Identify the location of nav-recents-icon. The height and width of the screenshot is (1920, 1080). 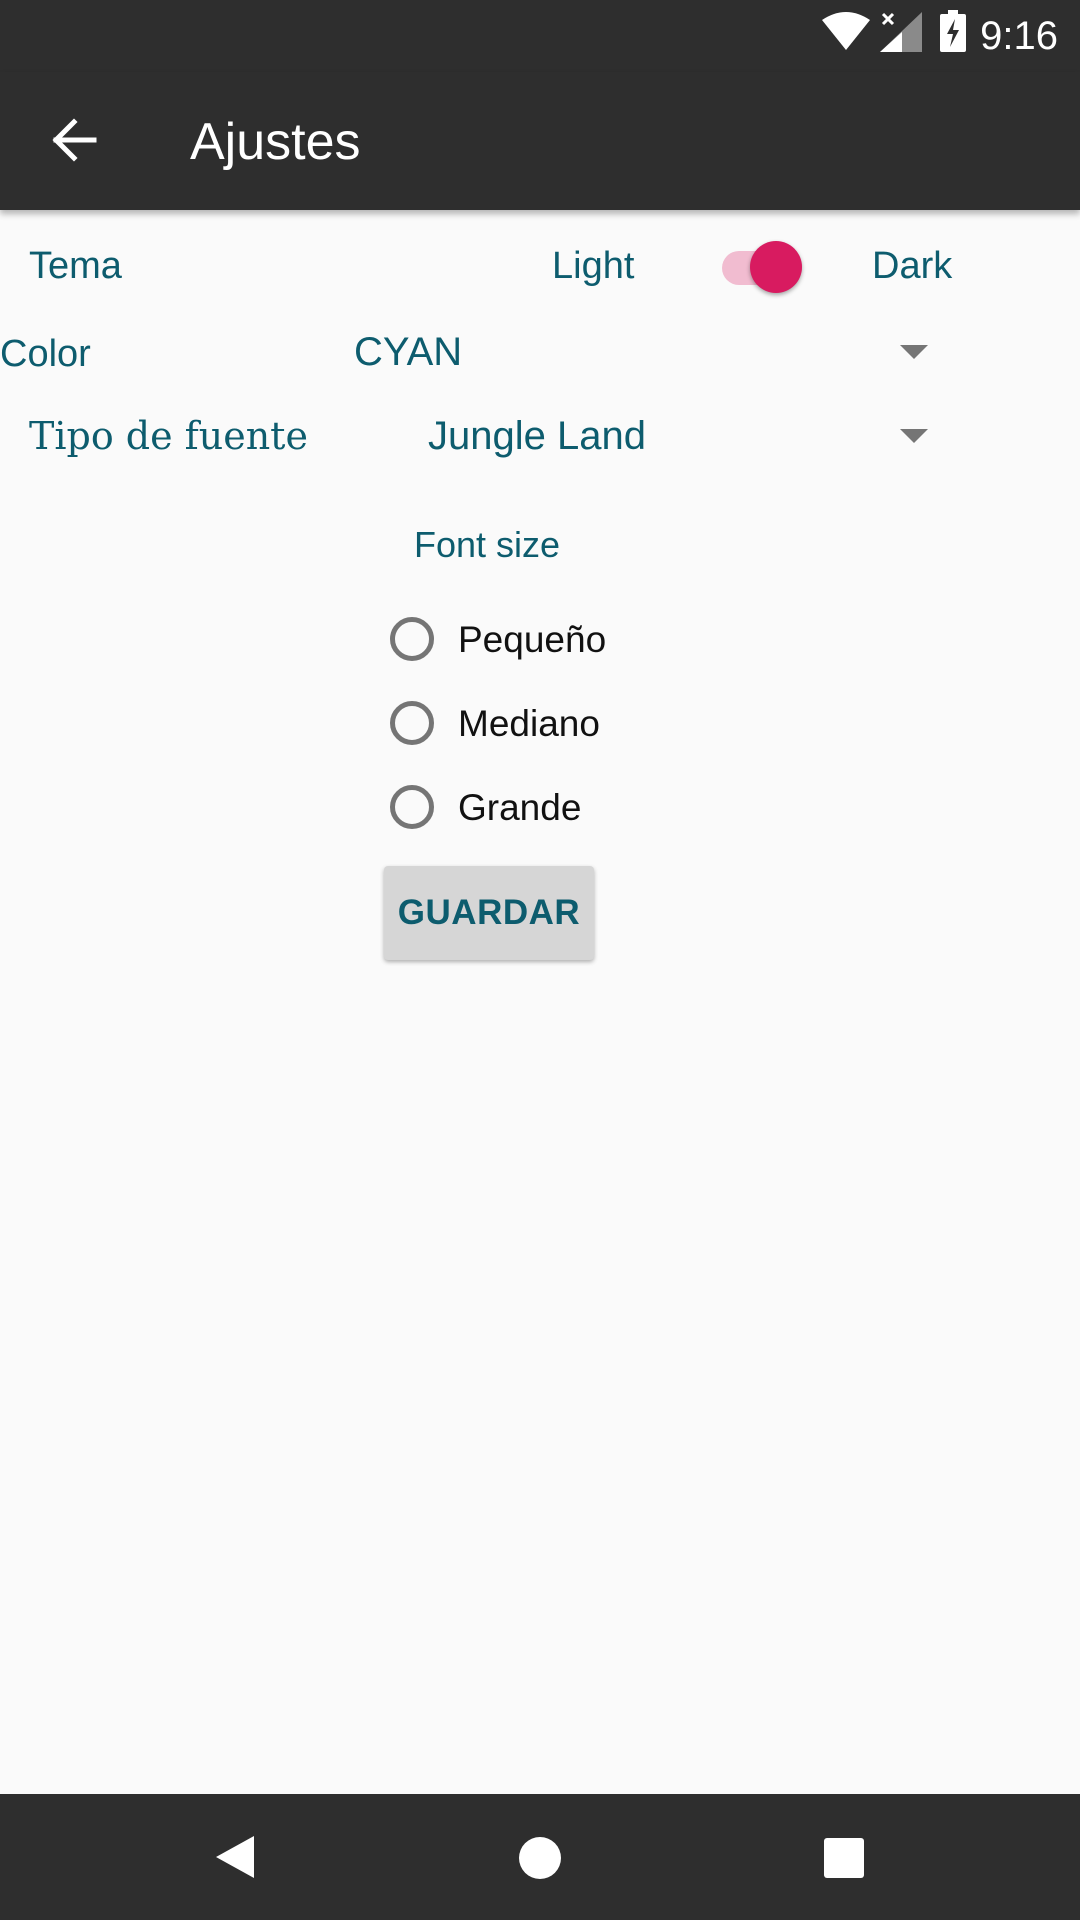
(844, 1858).